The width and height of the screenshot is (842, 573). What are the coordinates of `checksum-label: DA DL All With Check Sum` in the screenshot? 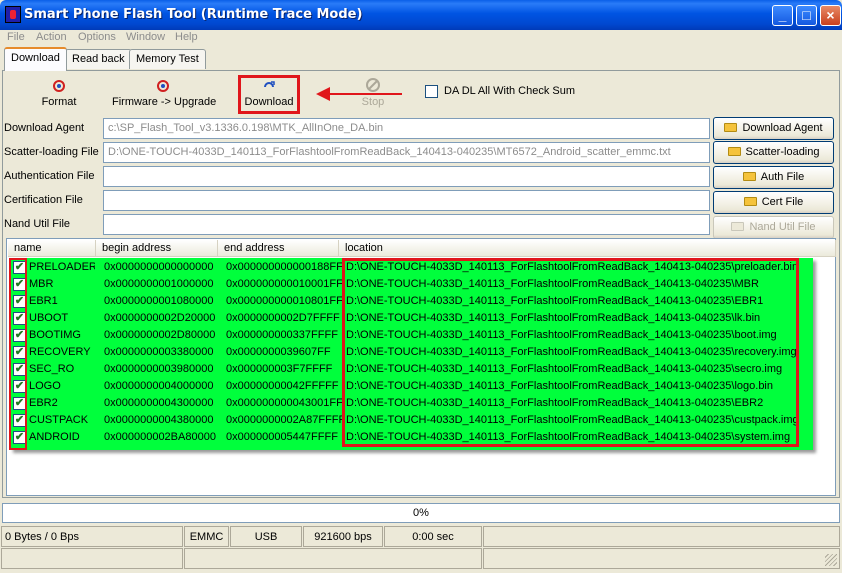 It's located at (510, 91).